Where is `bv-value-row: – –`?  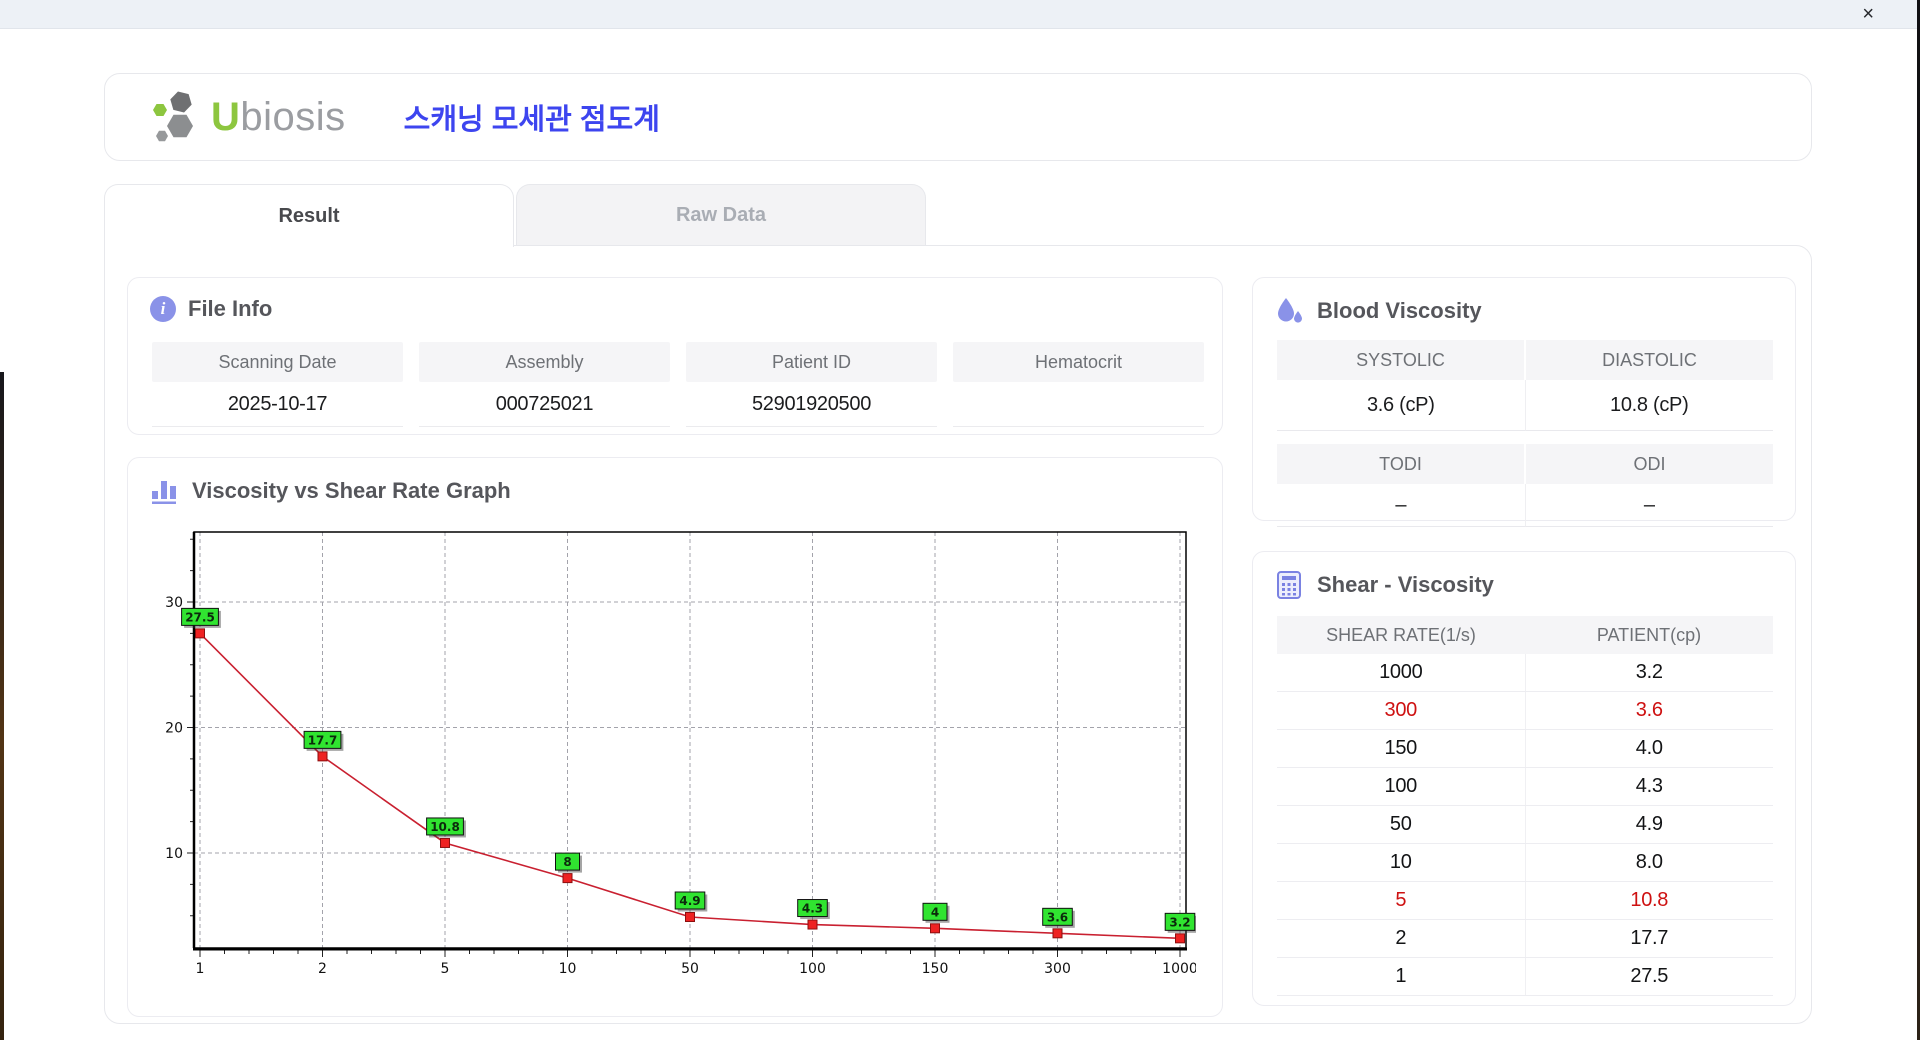
bv-value-row: – – is located at coordinates (1525, 505).